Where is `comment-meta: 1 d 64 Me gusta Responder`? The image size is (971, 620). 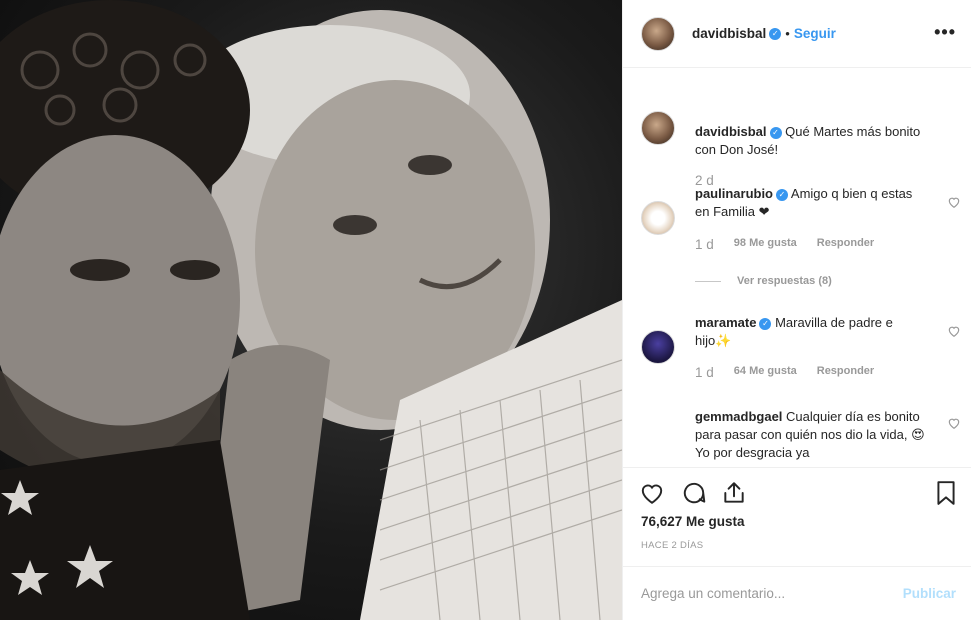 comment-meta: 1 d 64 Me gusta Responder is located at coordinates (794, 372).